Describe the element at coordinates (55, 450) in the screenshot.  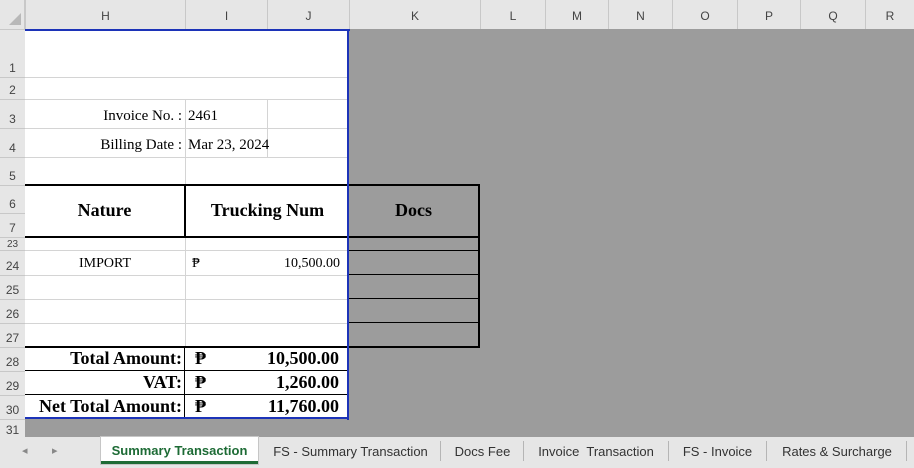
I see `tab-scroll-next-button: ▸` at that location.